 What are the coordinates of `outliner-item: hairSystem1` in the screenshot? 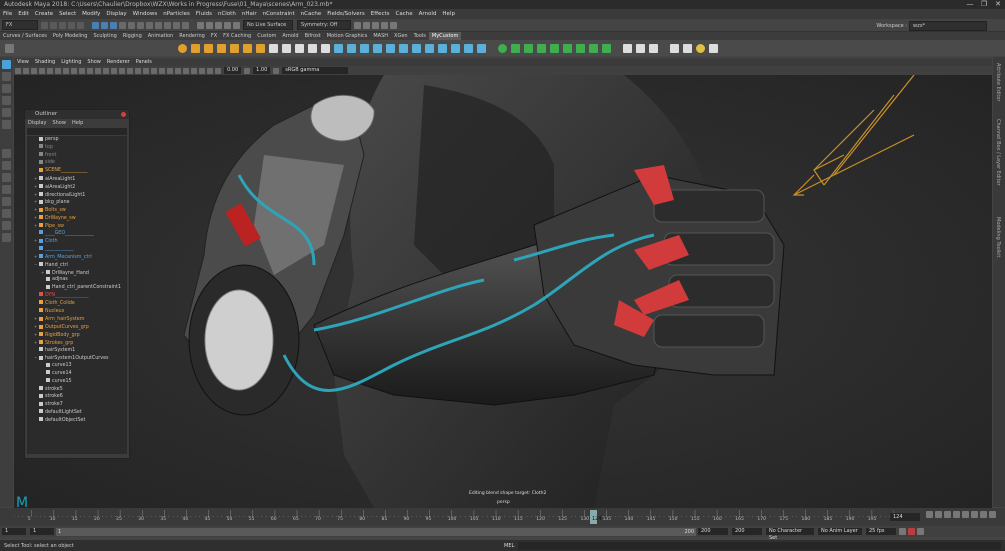 It's located at (77, 351).